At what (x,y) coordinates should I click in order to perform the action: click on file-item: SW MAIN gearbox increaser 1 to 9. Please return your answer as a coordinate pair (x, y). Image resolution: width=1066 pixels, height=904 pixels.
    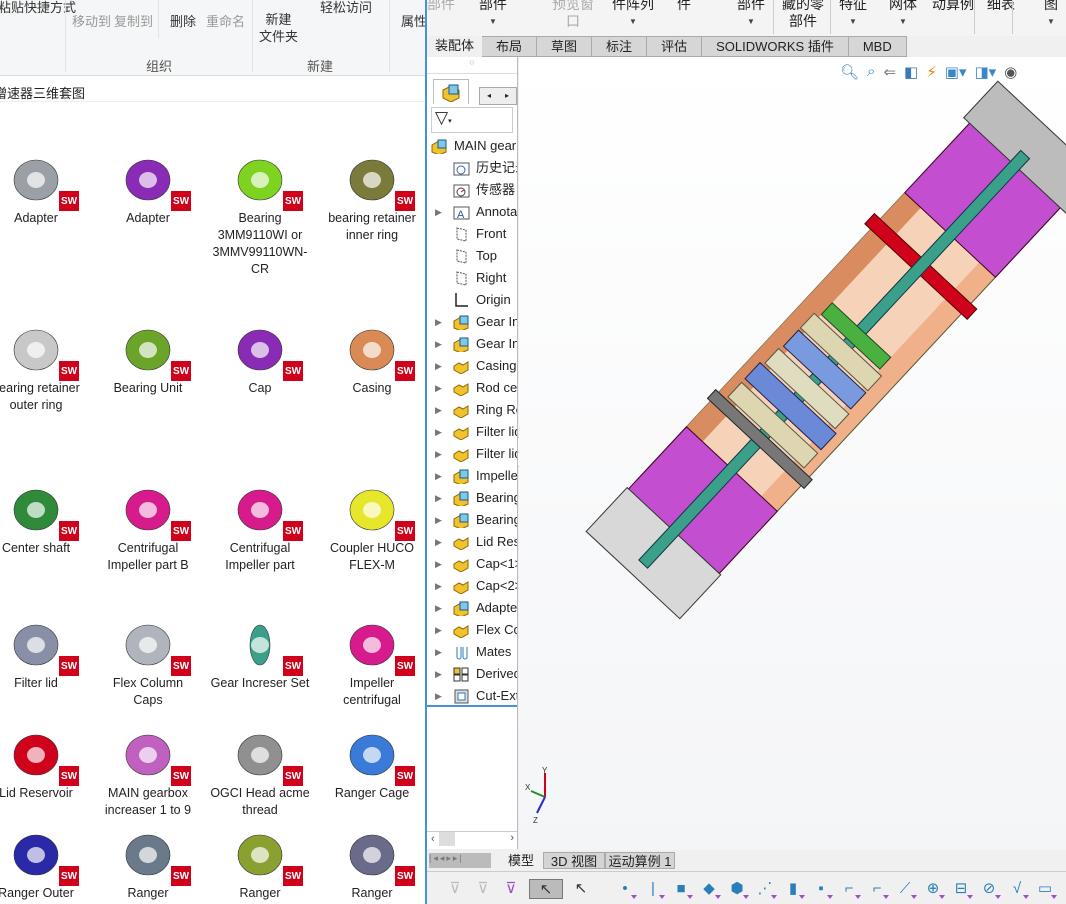
    Looking at the image, I should click on (148, 772).